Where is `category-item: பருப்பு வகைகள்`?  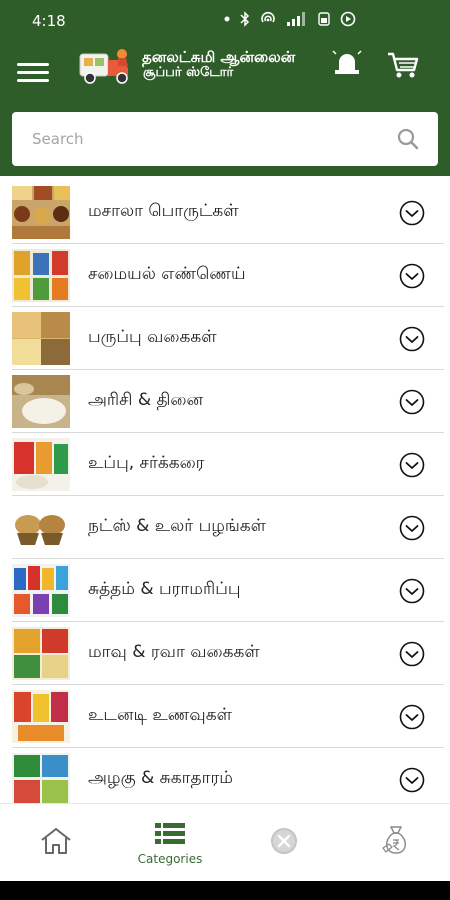
category-item: பருப்பு வகைகள் is located at coordinates (228, 338).